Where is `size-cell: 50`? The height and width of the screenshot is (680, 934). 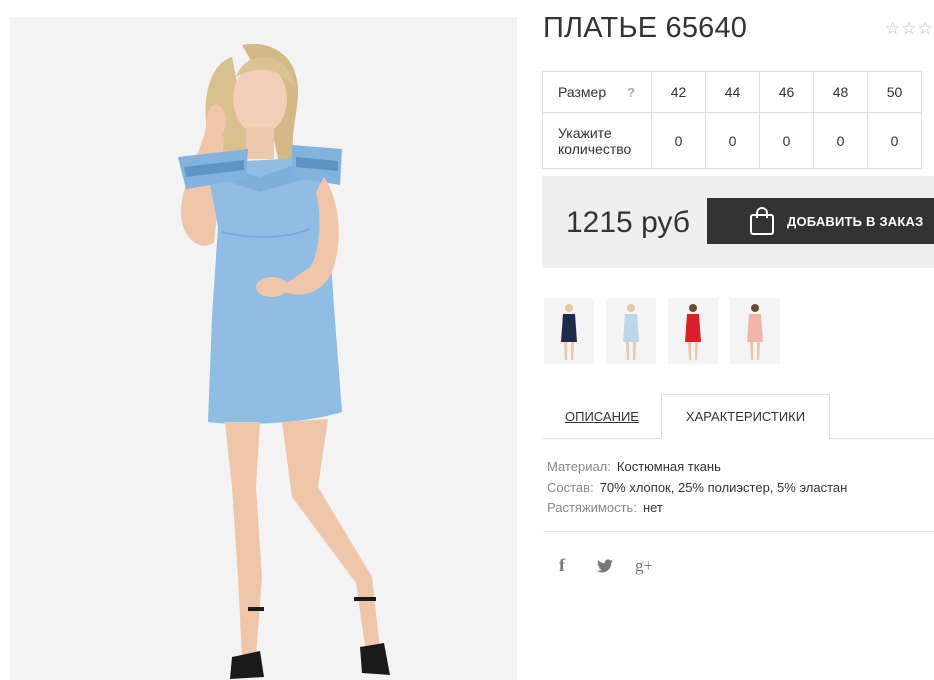
size-cell: 50 is located at coordinates (894, 92).